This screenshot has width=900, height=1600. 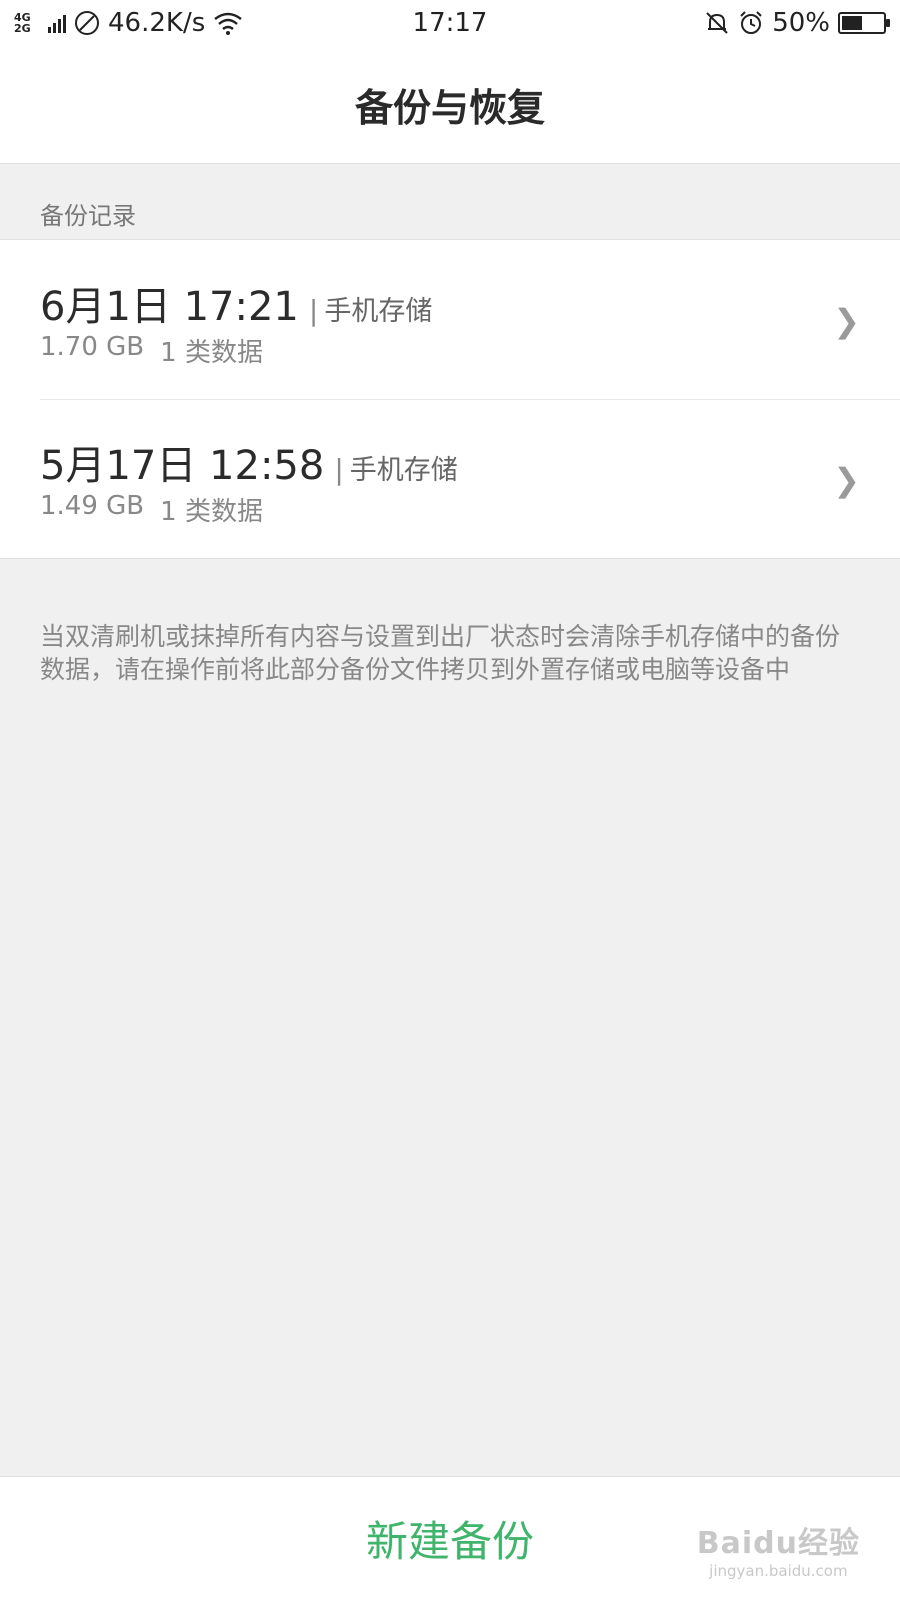 I want to click on network-speed: 46.2K/s, so click(x=157, y=23).